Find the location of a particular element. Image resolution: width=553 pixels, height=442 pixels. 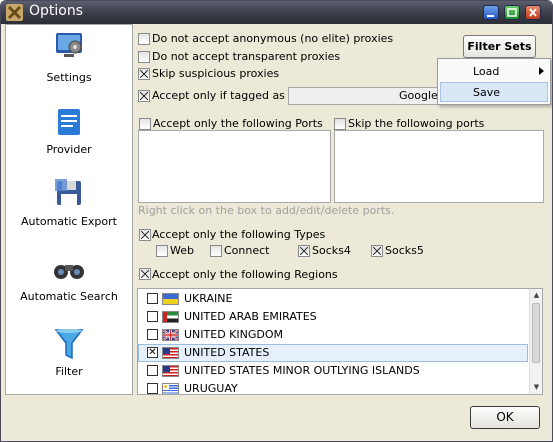

no-anonymous-checkbox is located at coordinates (144, 39).